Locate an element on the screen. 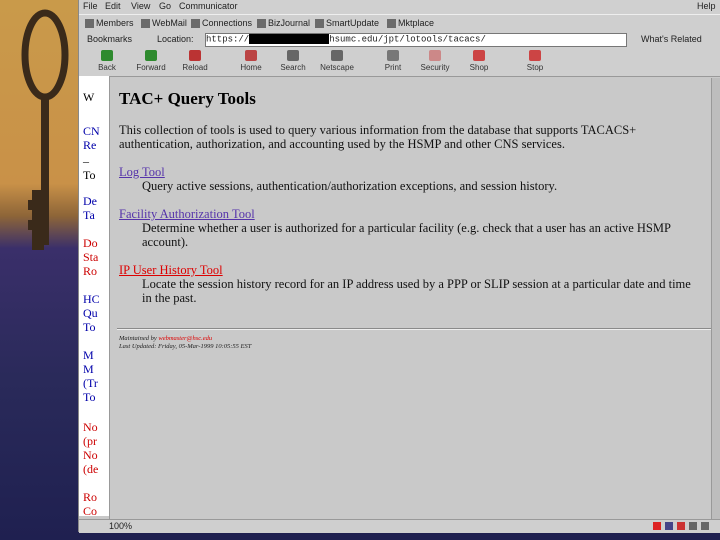 The image size is (720, 540). status-bar: 100% is located at coordinates (399, 526).